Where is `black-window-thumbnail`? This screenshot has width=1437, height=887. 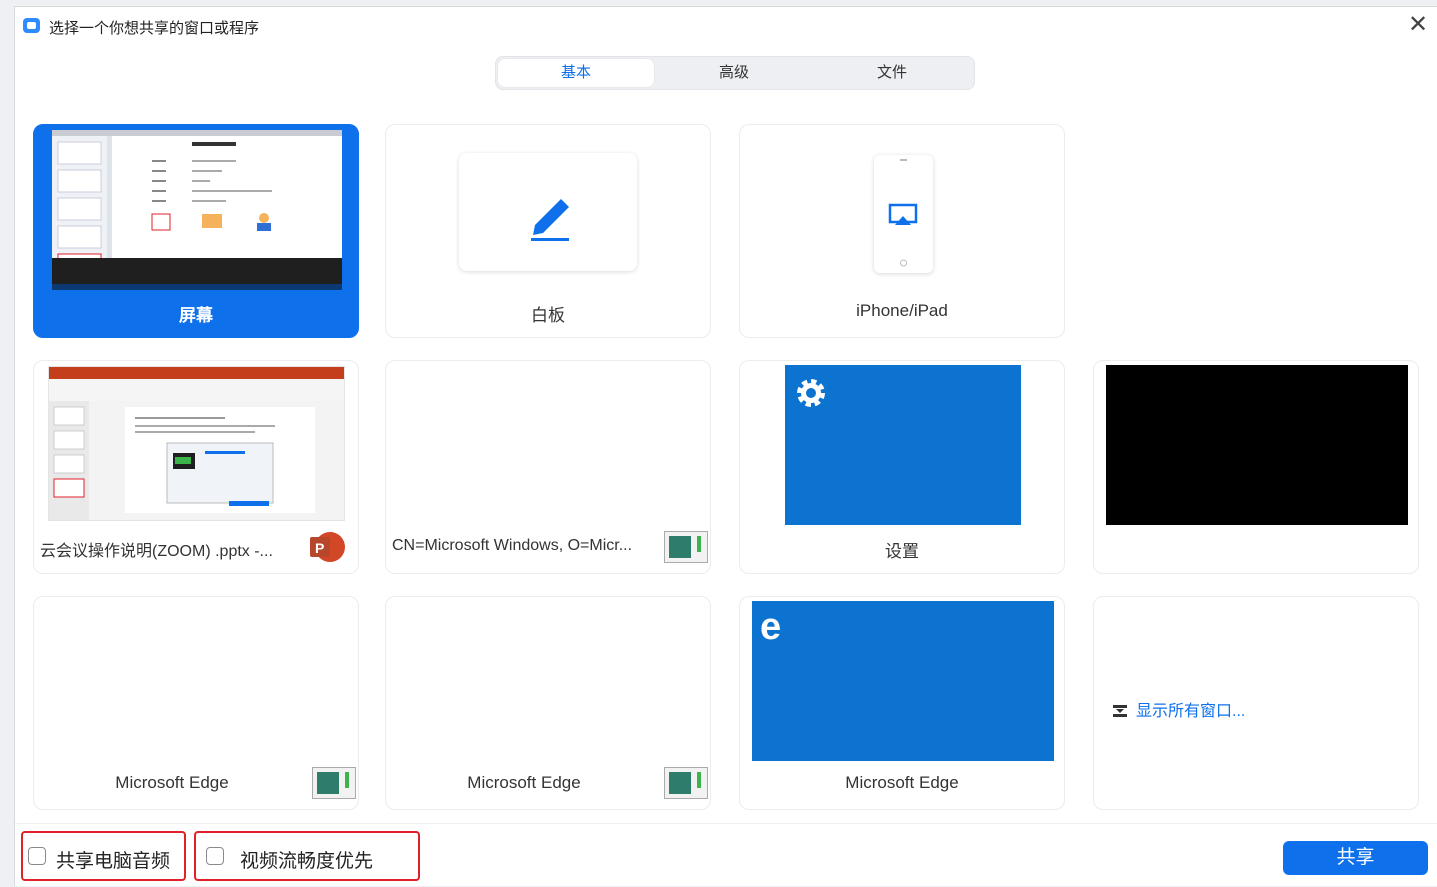
black-window-thumbnail is located at coordinates (1257, 445).